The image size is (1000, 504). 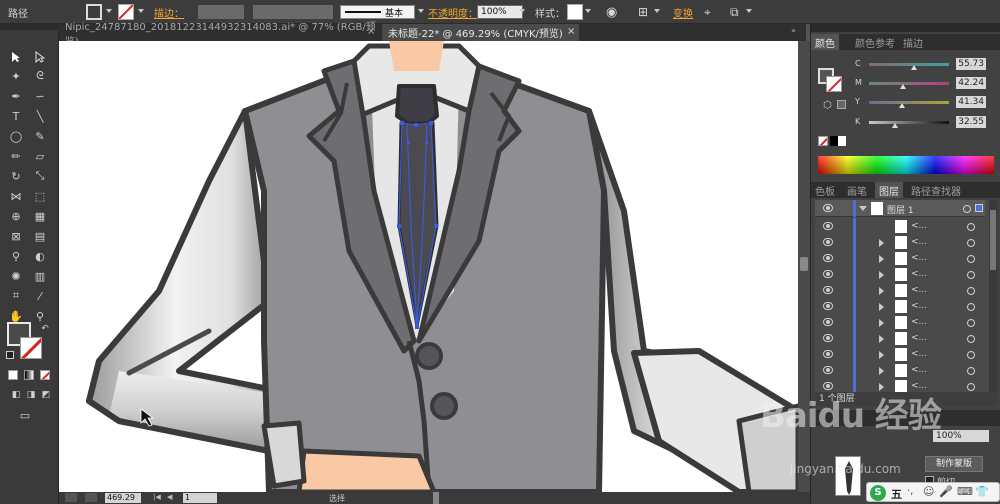 What do you see at coordinates (40, 116) in the screenshot?
I see `line-tool-icon: ╲` at bounding box center [40, 116].